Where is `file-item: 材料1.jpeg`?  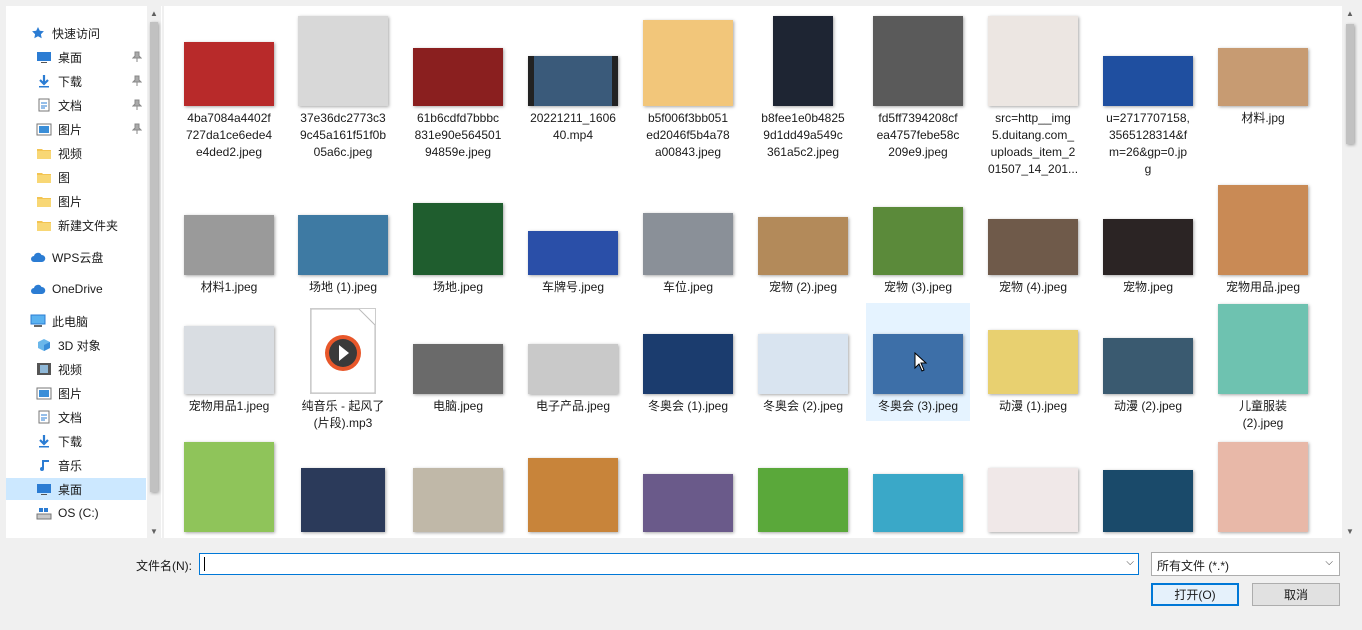 file-item: 材料1.jpeg is located at coordinates (229, 252).